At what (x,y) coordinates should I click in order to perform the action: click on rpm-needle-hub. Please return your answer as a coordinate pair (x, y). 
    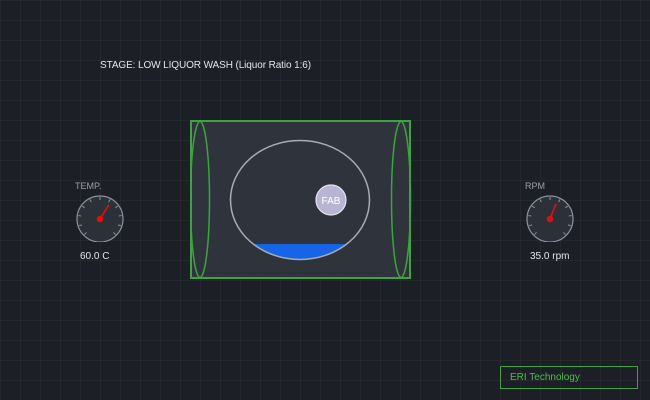
    Looking at the image, I should click on (550, 219).